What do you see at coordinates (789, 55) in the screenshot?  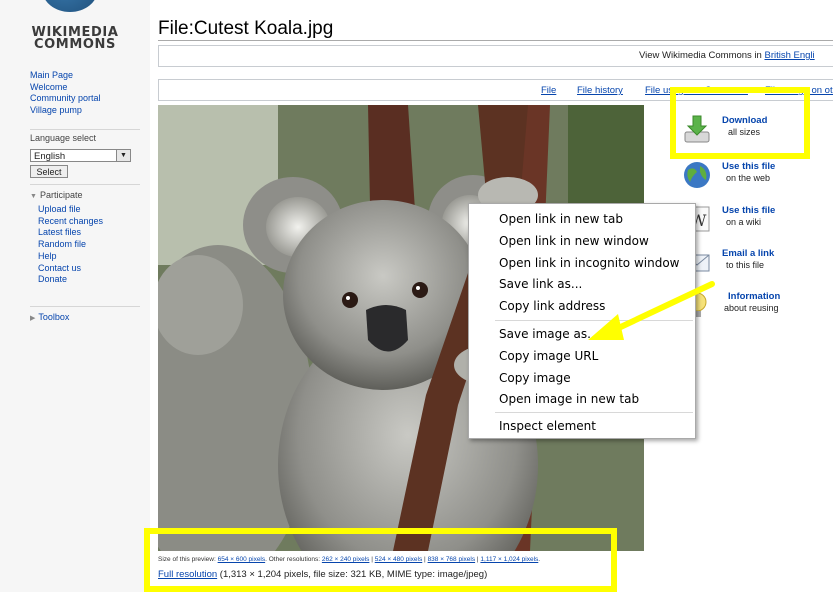 I see `notice-language-link: British Engli` at bounding box center [789, 55].